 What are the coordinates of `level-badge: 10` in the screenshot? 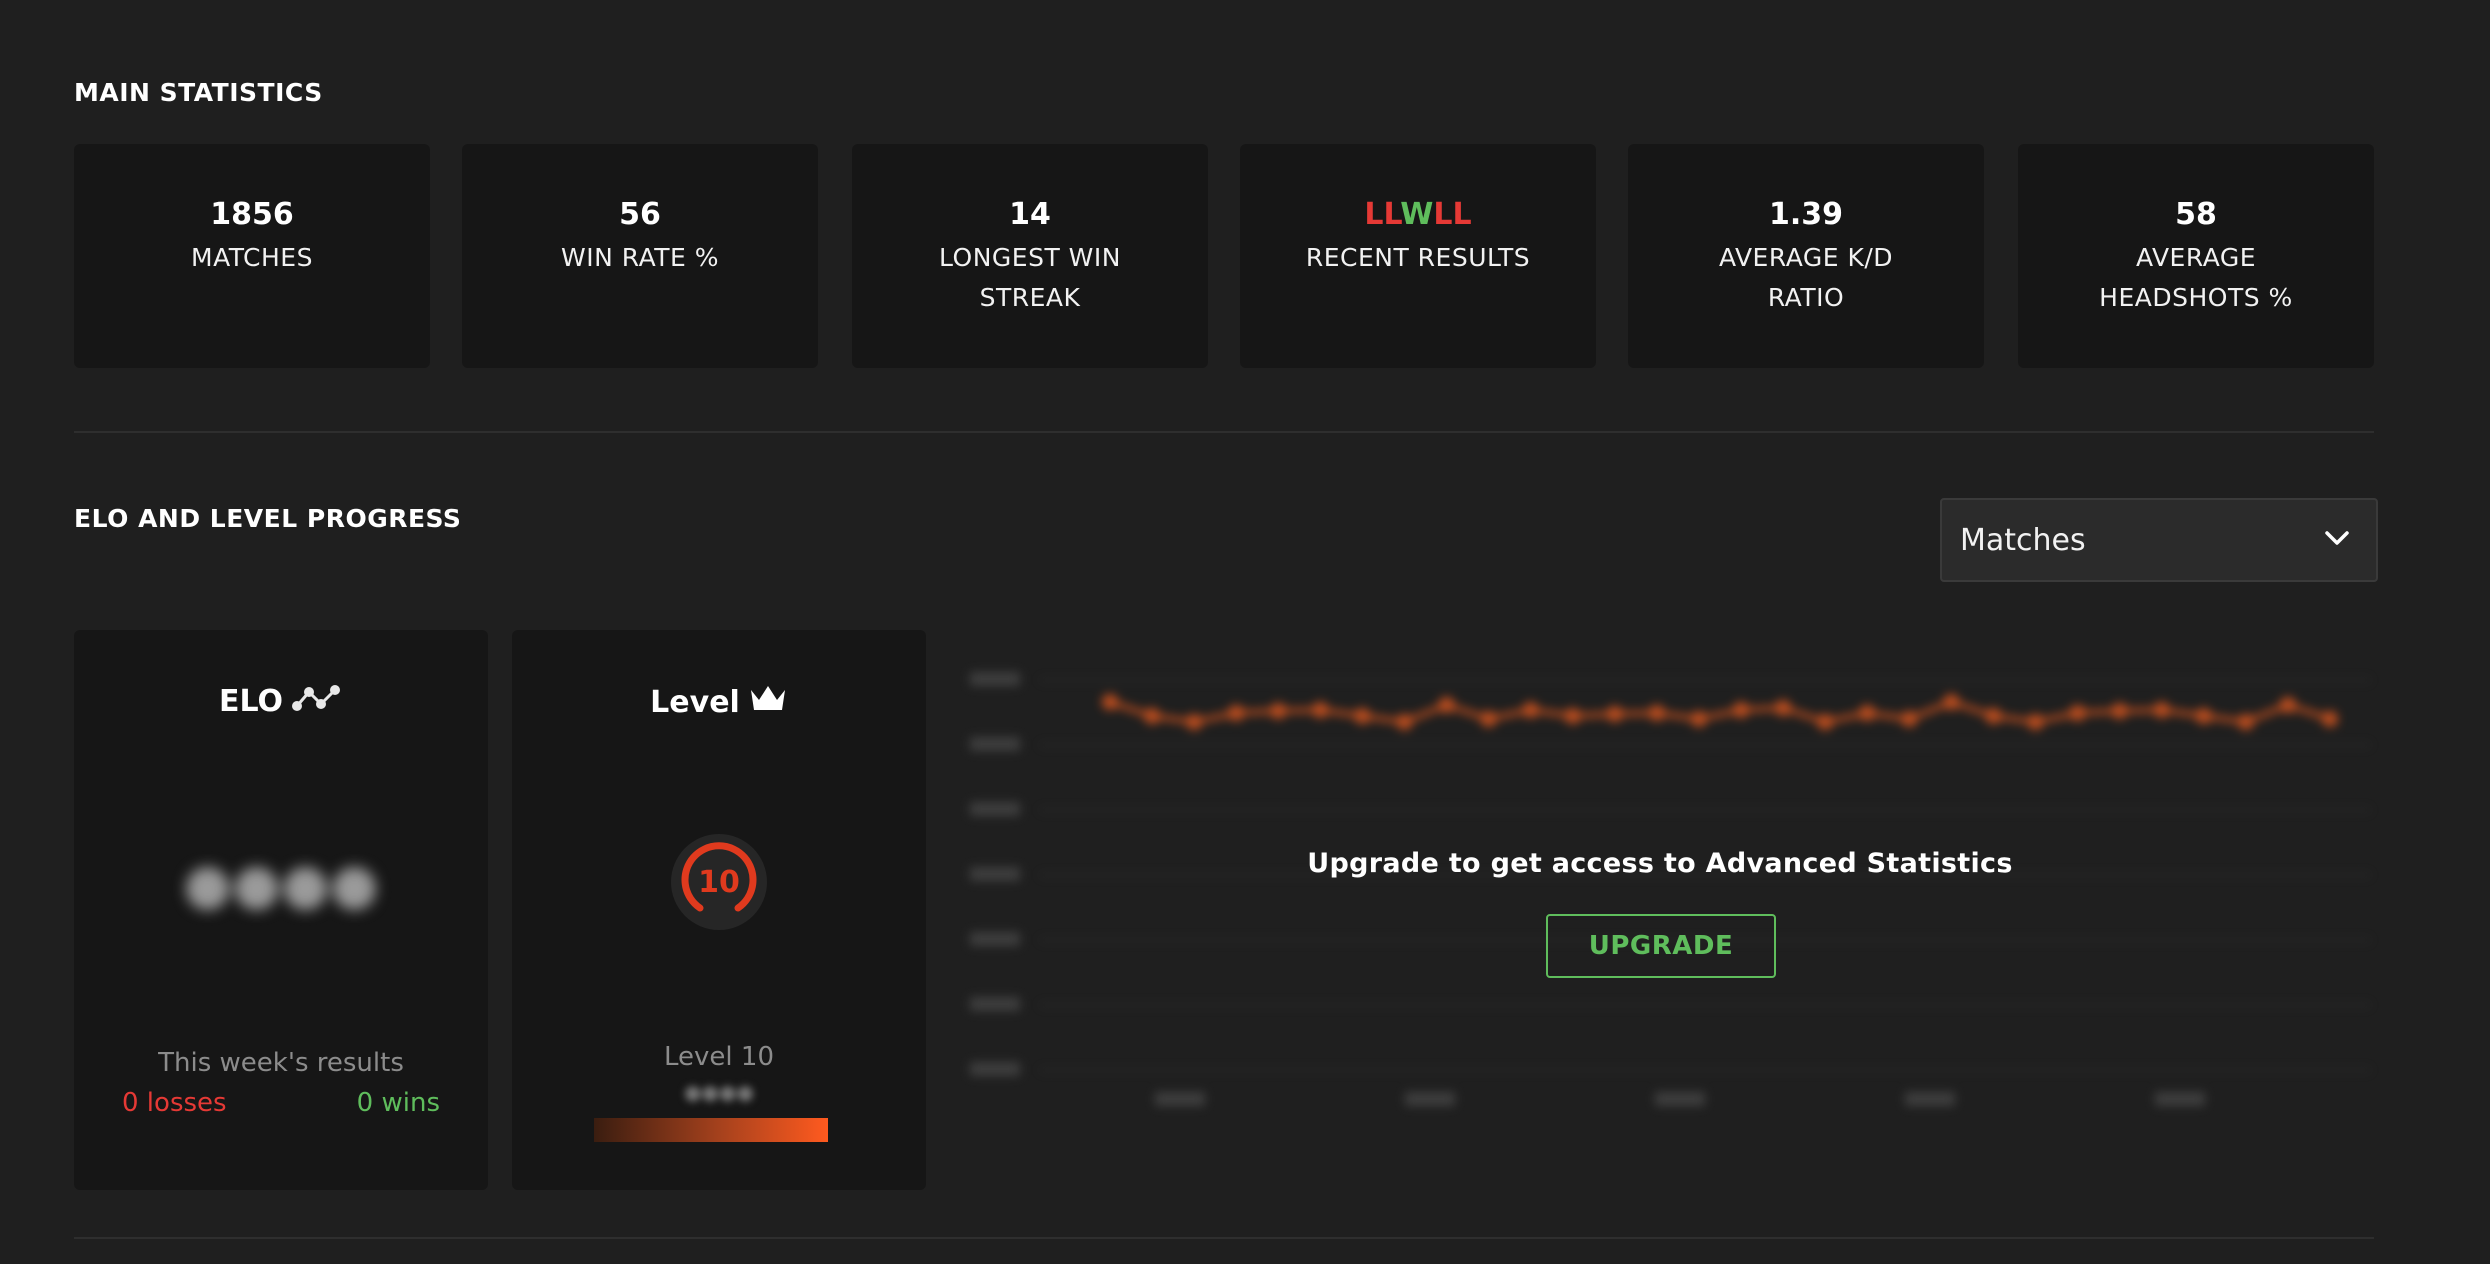 It's located at (719, 882).